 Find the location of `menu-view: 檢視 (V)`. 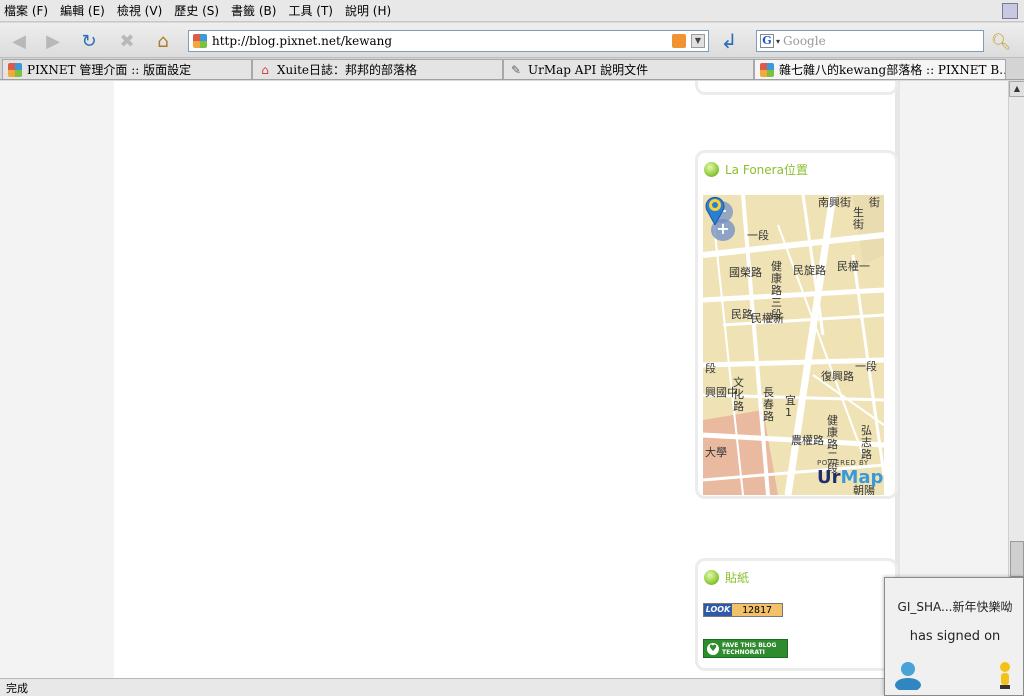

menu-view: 檢視 (V) is located at coordinates (139, 10).